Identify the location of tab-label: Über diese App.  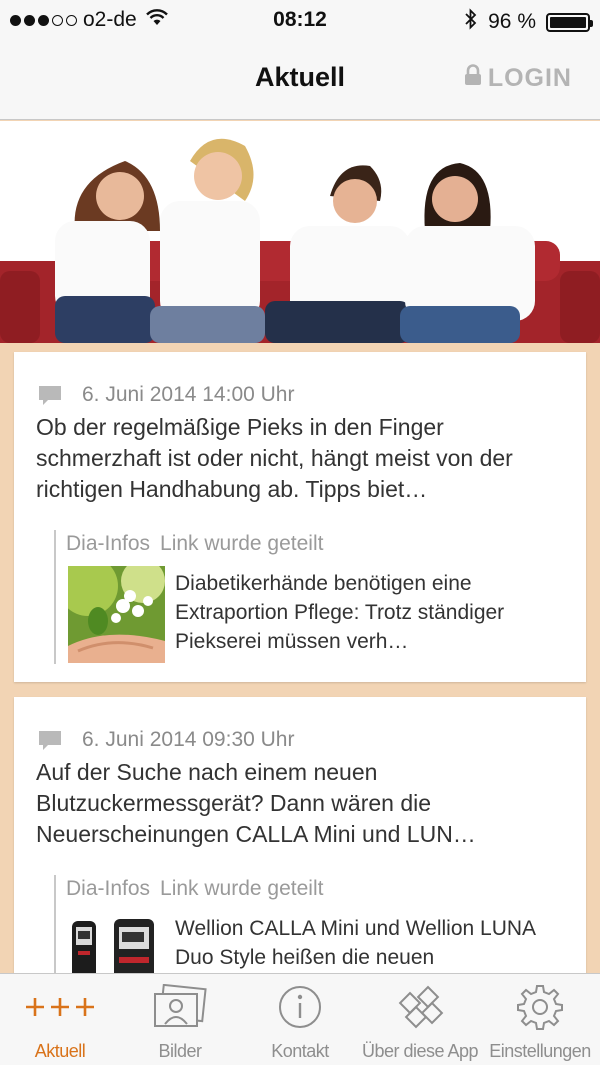
(420, 1051).